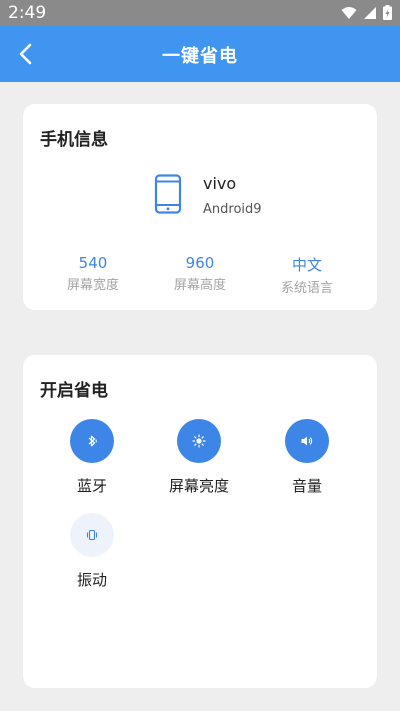 This screenshot has height=711, width=400. I want to click on vibration-toggle-button, so click(92, 535).